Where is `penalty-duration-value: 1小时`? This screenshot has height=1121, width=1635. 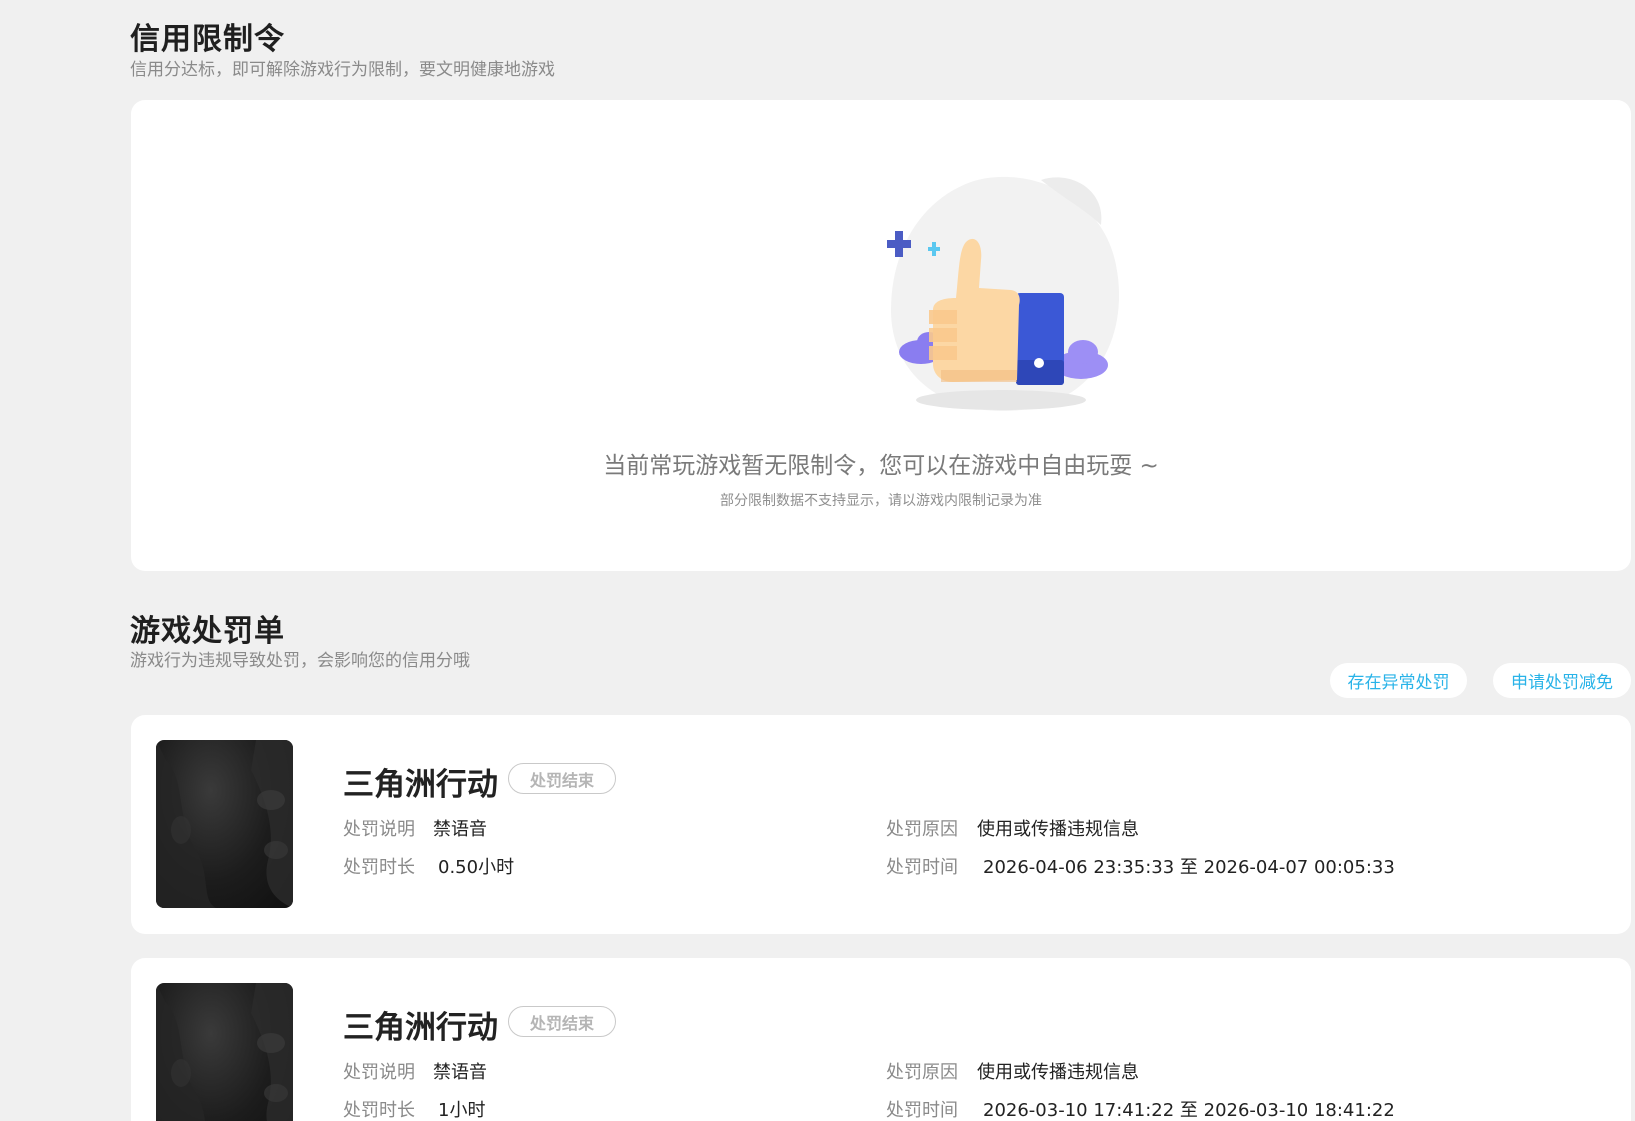 penalty-duration-value: 1小时 is located at coordinates (462, 1110).